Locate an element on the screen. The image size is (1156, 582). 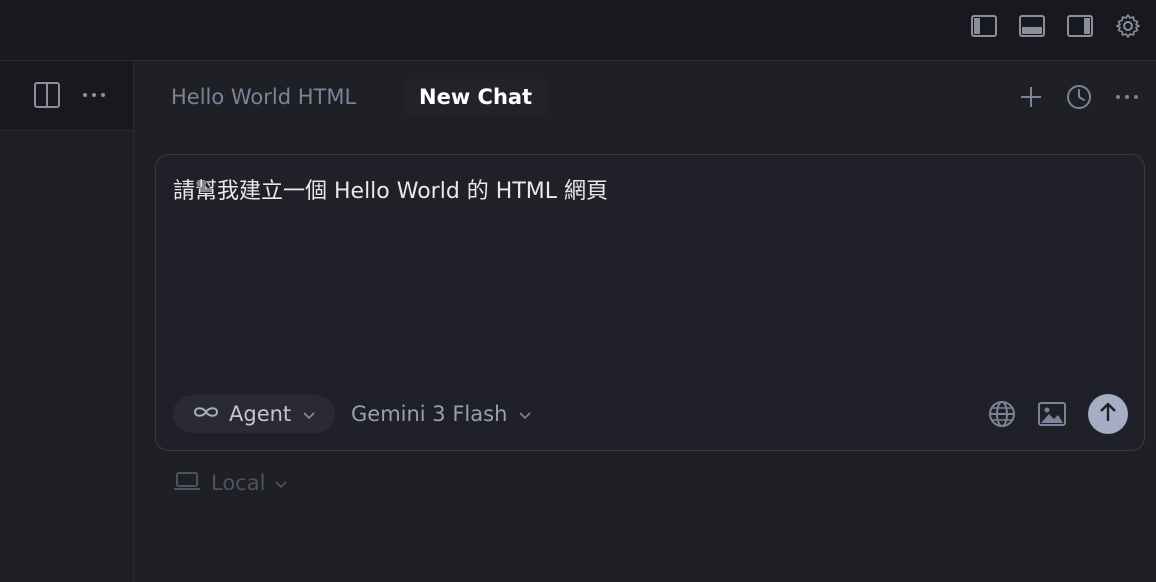
plus-icon is located at coordinates (1031, 97).